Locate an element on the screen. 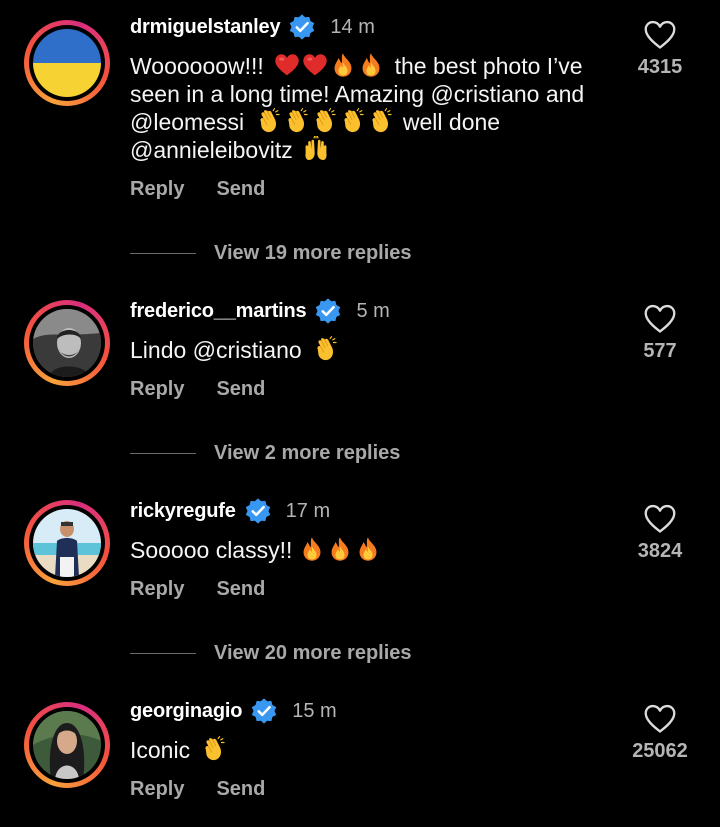 This screenshot has height=827, width=720. comment-username: drmiguelstanley is located at coordinates (205, 27).